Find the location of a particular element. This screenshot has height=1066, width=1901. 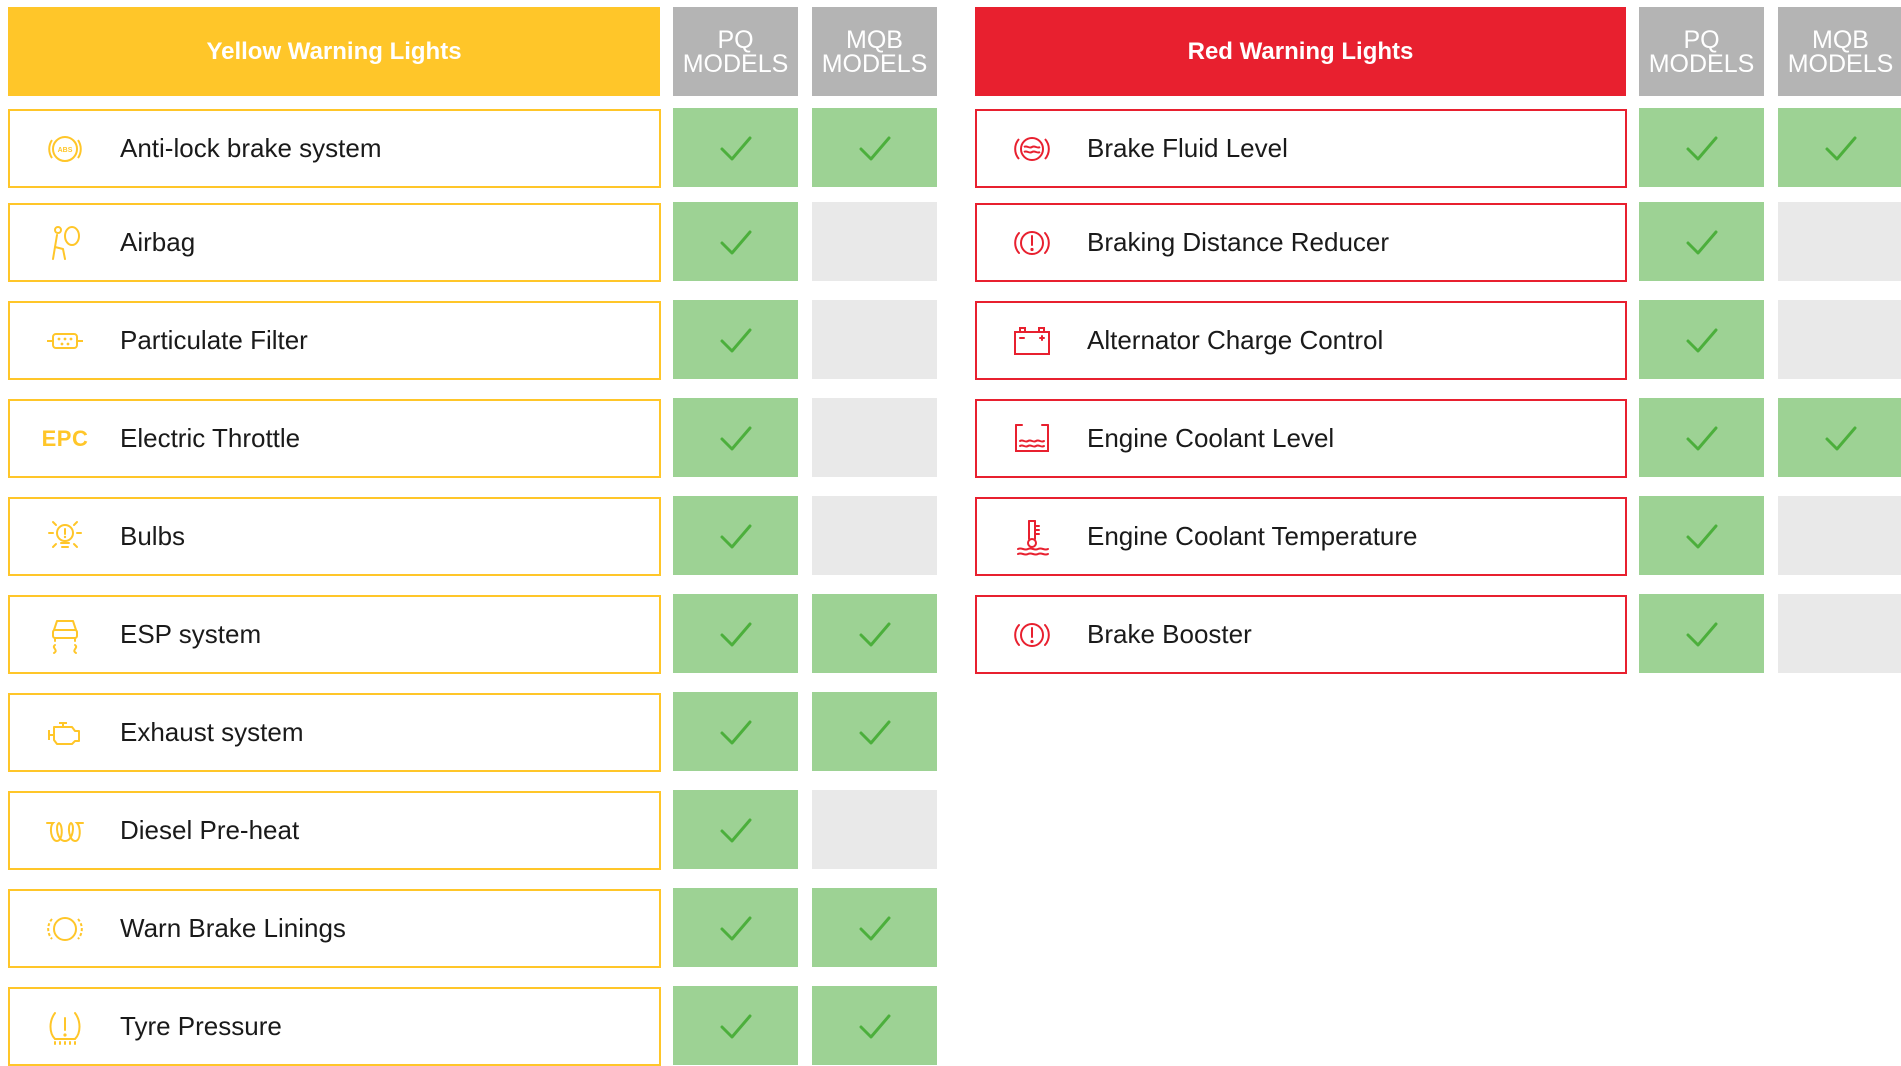

warning-row: Bulbs is located at coordinates (334, 536).